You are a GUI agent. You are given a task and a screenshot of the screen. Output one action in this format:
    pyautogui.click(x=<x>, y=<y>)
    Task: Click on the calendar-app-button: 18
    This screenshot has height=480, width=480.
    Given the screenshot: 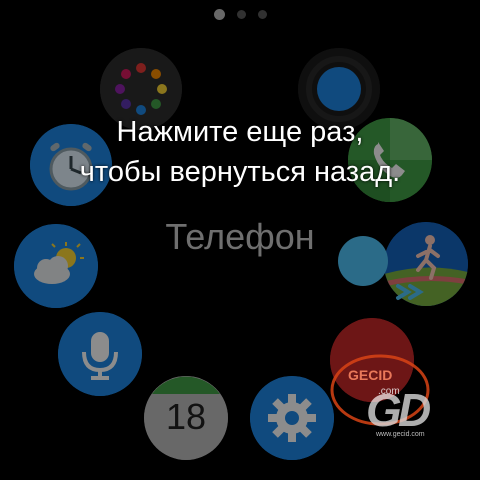 What is the action you would take?
    pyautogui.click(x=186, y=418)
    